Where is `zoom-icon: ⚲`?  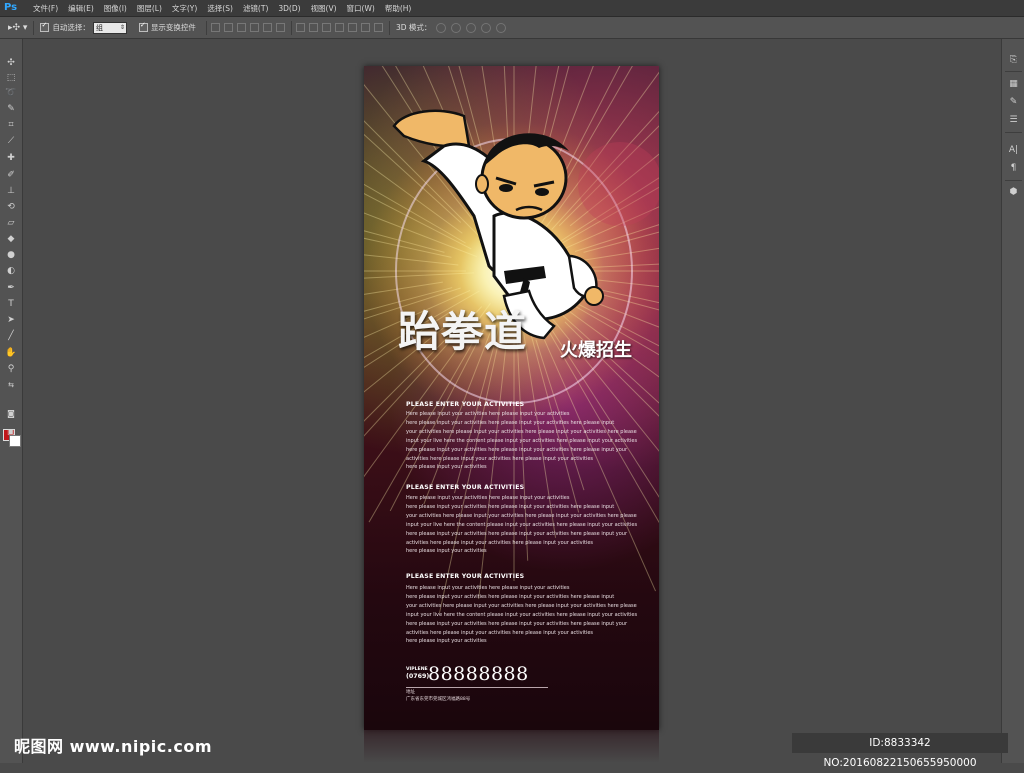 zoom-icon: ⚲ is located at coordinates (11, 369).